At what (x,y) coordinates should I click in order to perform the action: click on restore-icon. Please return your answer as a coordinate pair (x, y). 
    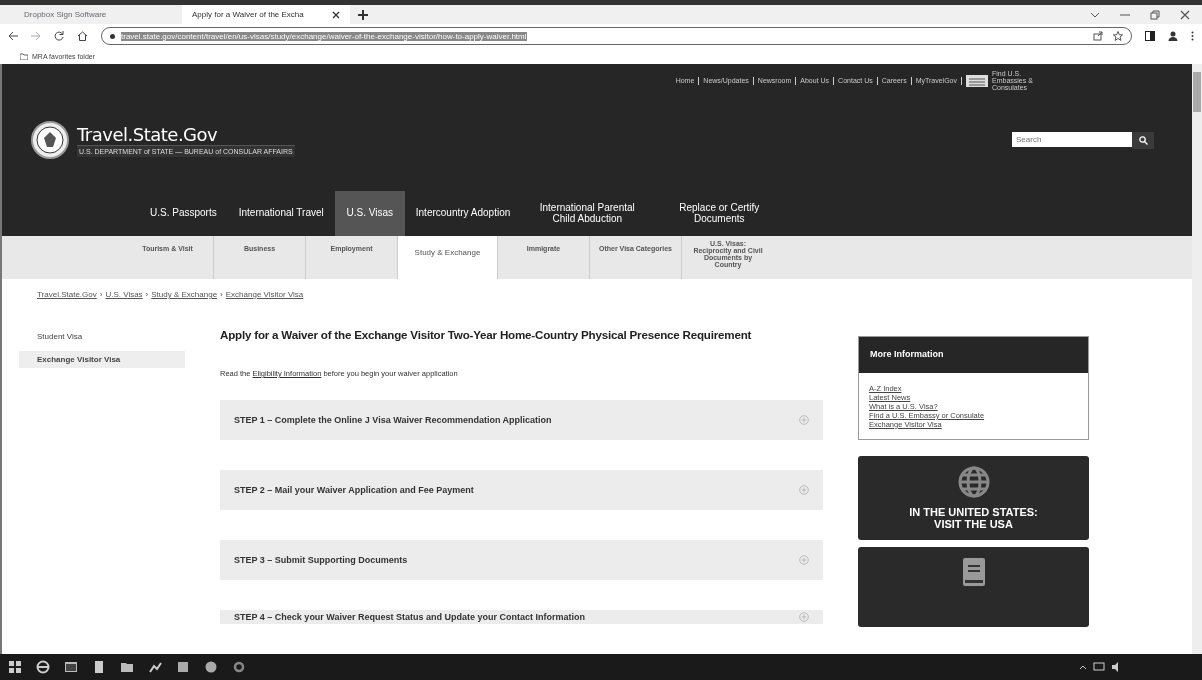
    Looking at the image, I should click on (1155, 14).